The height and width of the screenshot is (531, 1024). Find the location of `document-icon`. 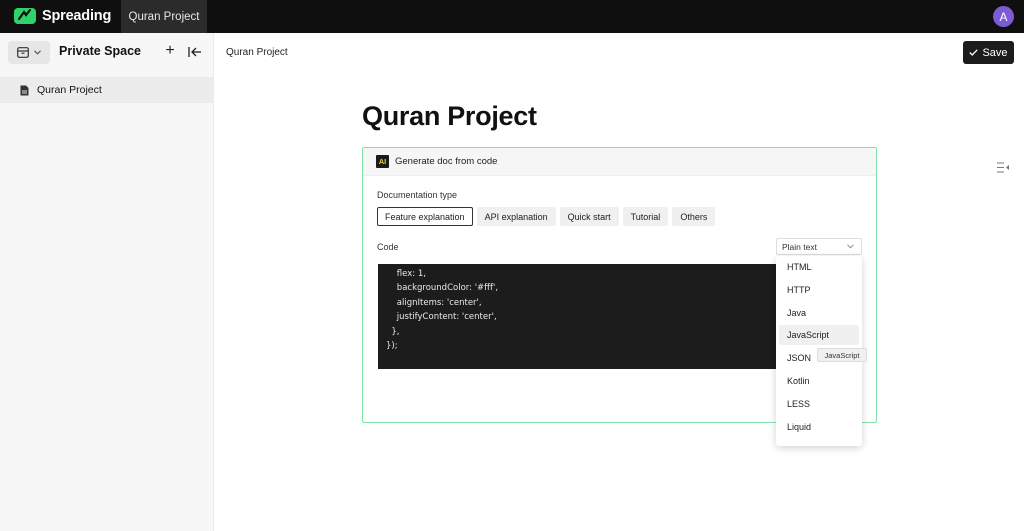

document-icon is located at coordinates (24, 90).